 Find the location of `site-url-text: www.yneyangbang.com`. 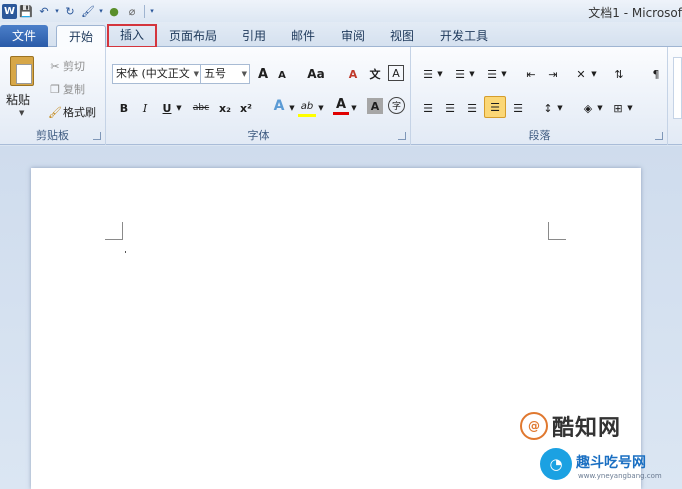

site-url-text: www.yneyangbang.com is located at coordinates (620, 476).